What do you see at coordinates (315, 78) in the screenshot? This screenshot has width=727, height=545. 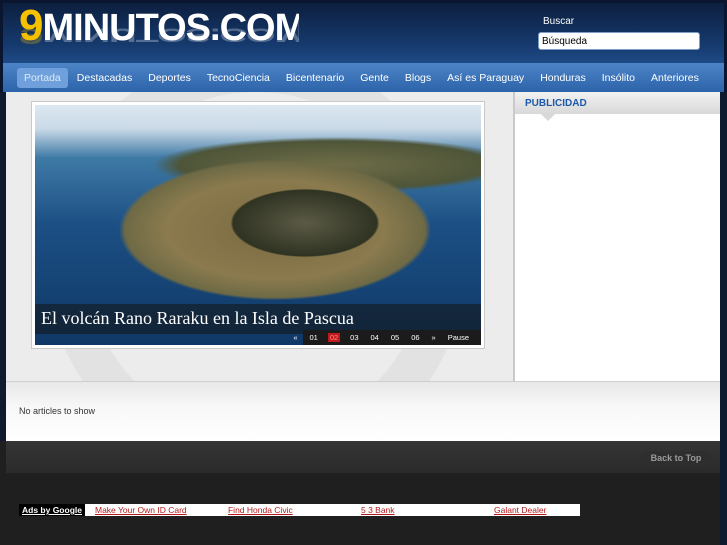 I see `nav-item-bicentenario: Bicentenario` at bounding box center [315, 78].